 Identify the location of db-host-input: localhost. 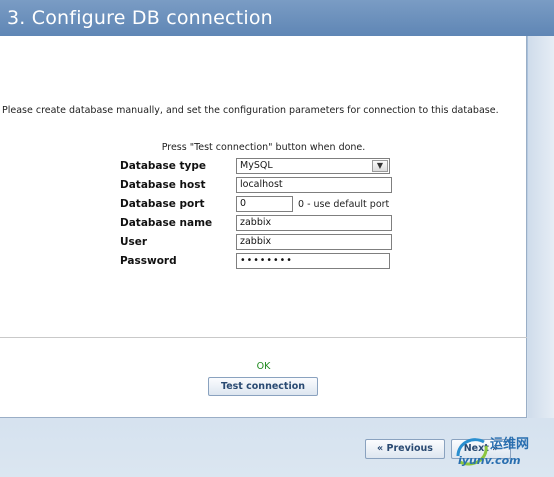
(314, 185).